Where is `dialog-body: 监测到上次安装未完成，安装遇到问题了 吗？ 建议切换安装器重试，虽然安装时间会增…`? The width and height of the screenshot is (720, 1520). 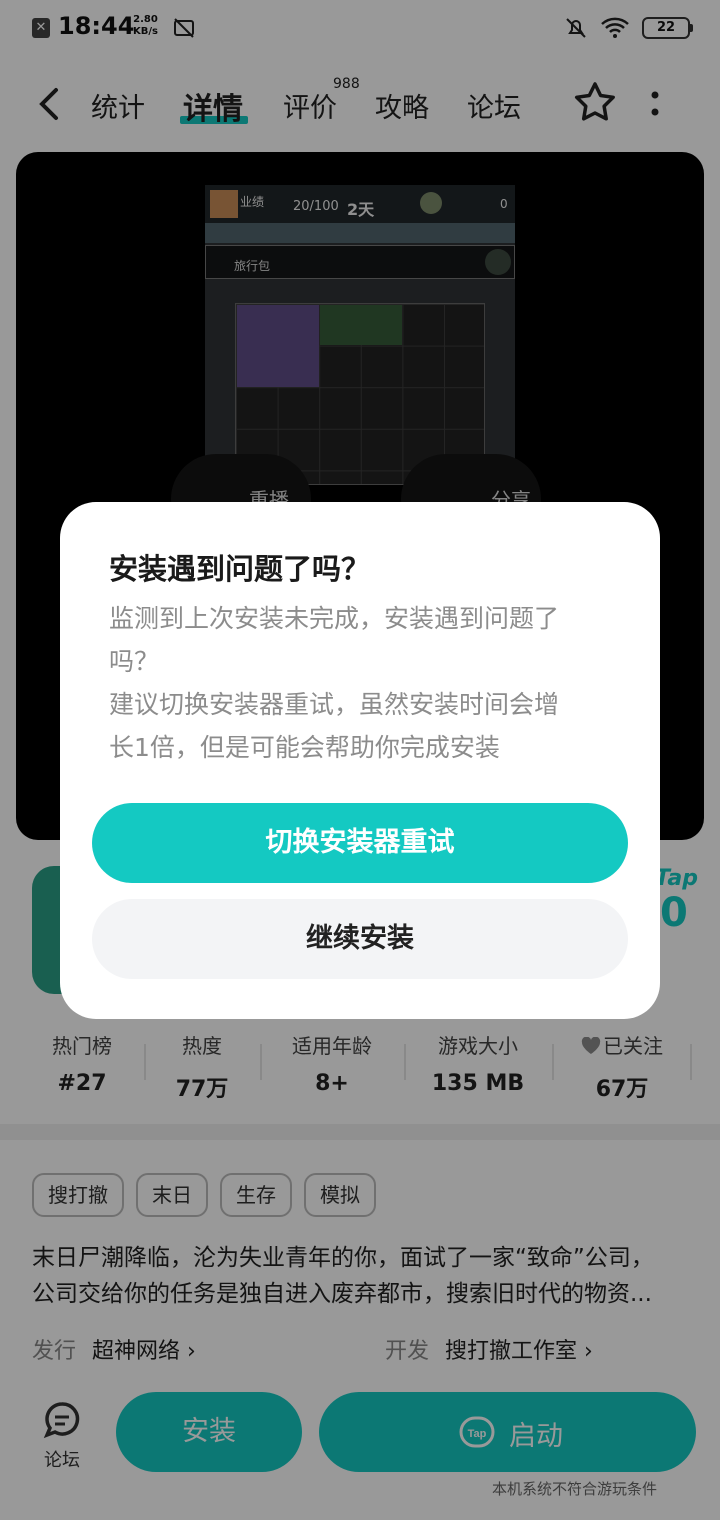 dialog-body: 监测到上次安装未完成，安装遇到问题了 吗？ 建议切换安装器重试，虽然安装时间会增… is located at coordinates (369, 683).